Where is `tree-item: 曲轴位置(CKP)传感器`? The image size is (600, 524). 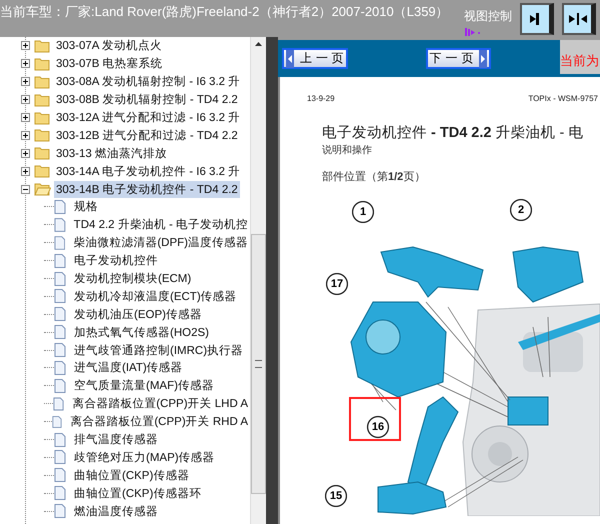 tree-item: 曲轴位置(CKP)传感器 is located at coordinates (132, 475).